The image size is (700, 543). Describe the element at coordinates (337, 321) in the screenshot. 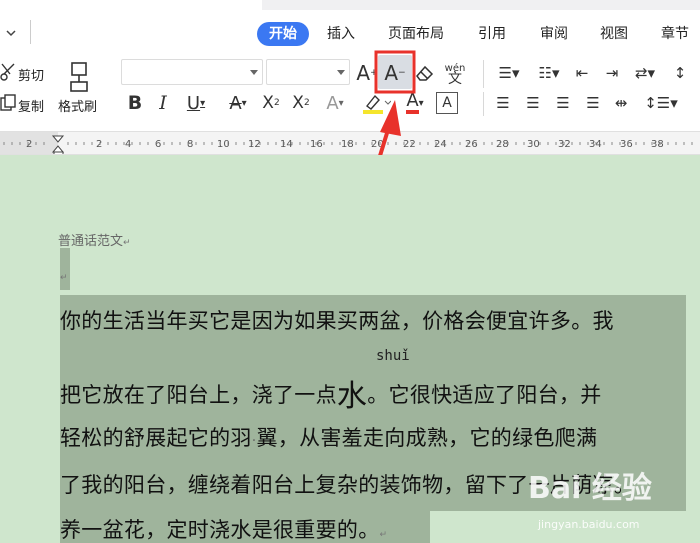

I see `text-line-1: 你的生活当年买它是因为如果买两盆，价格会便宜许多。我` at that location.